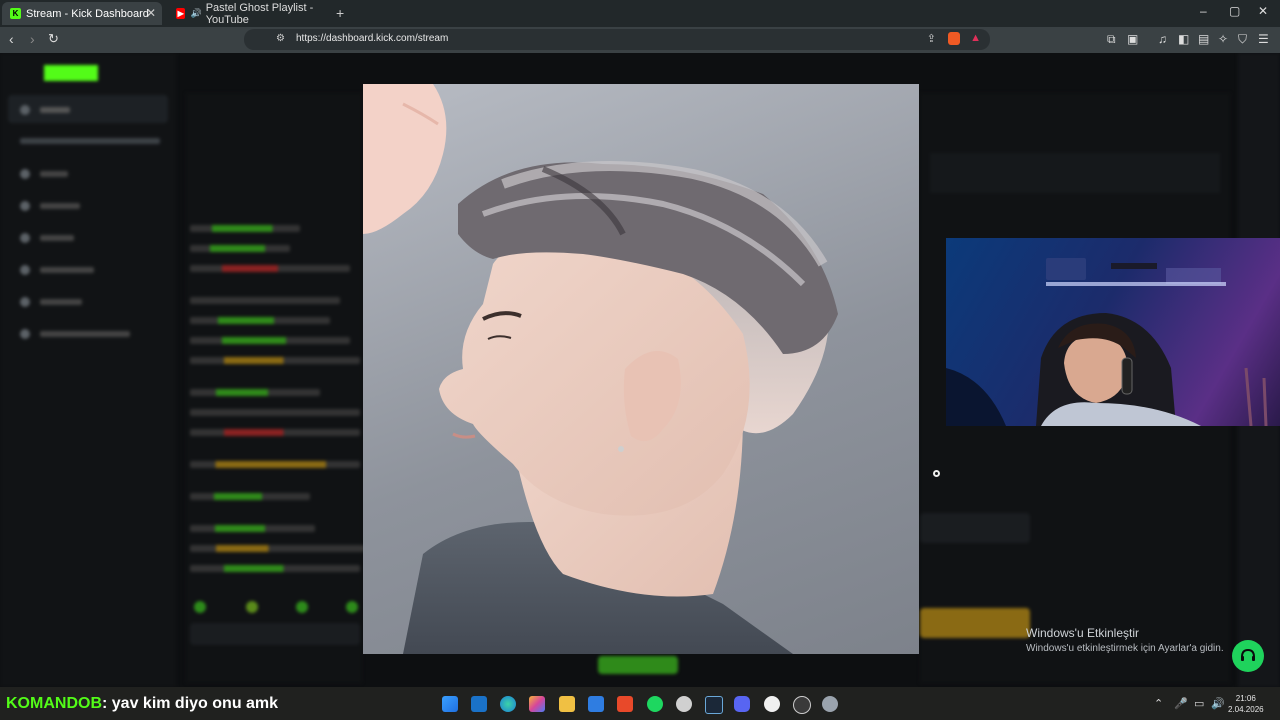  I want to click on chatgpt-icon, so click(802, 705).